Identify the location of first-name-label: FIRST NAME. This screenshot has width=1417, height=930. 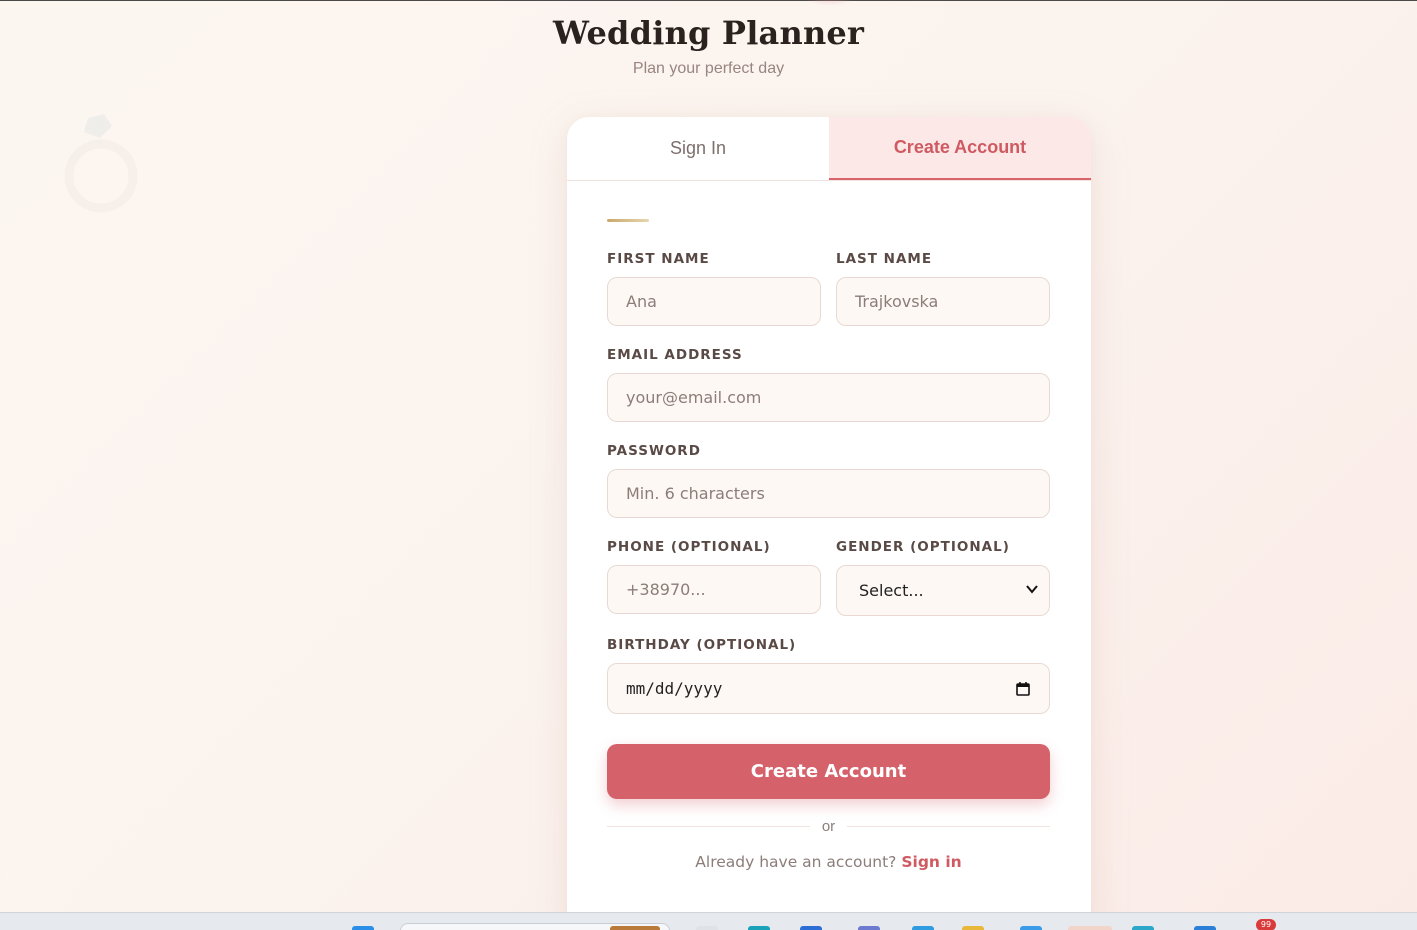
(658, 259).